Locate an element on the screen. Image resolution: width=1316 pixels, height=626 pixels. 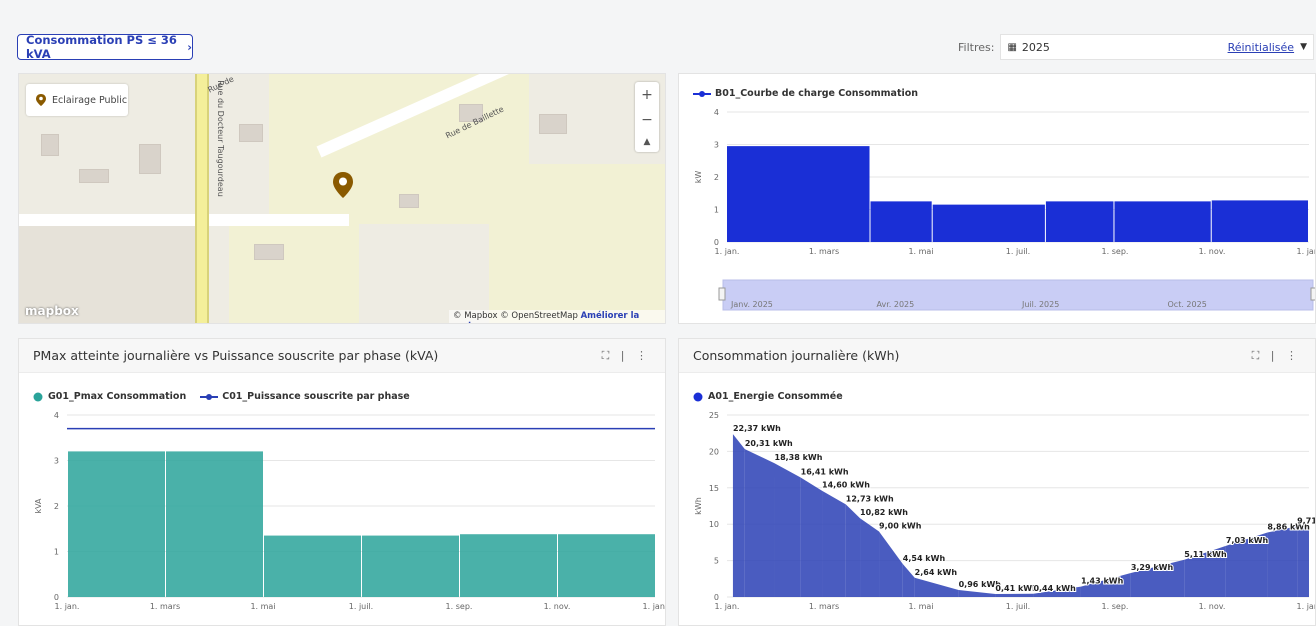
data-label: 14,60 kWh is located at coordinates (846, 485).